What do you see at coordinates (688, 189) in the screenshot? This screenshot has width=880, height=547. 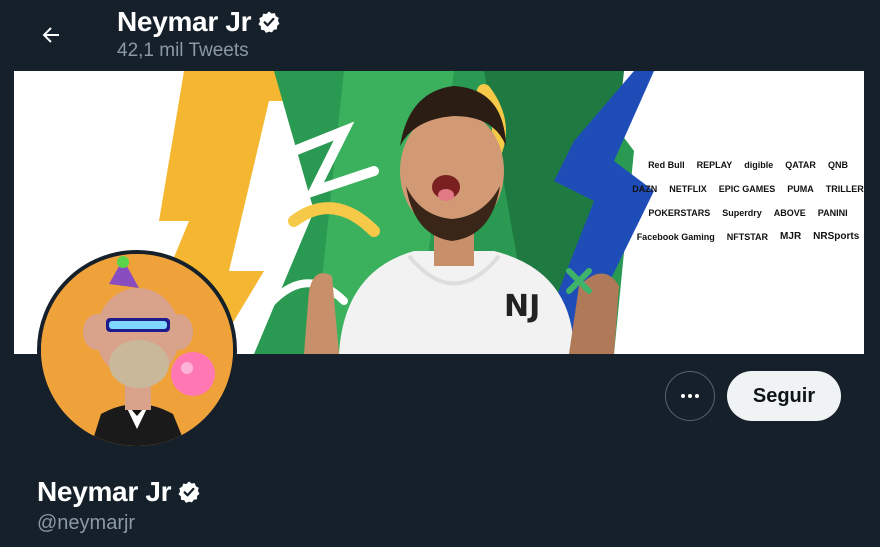 I see `sponsor-logo: NETFLIX` at bounding box center [688, 189].